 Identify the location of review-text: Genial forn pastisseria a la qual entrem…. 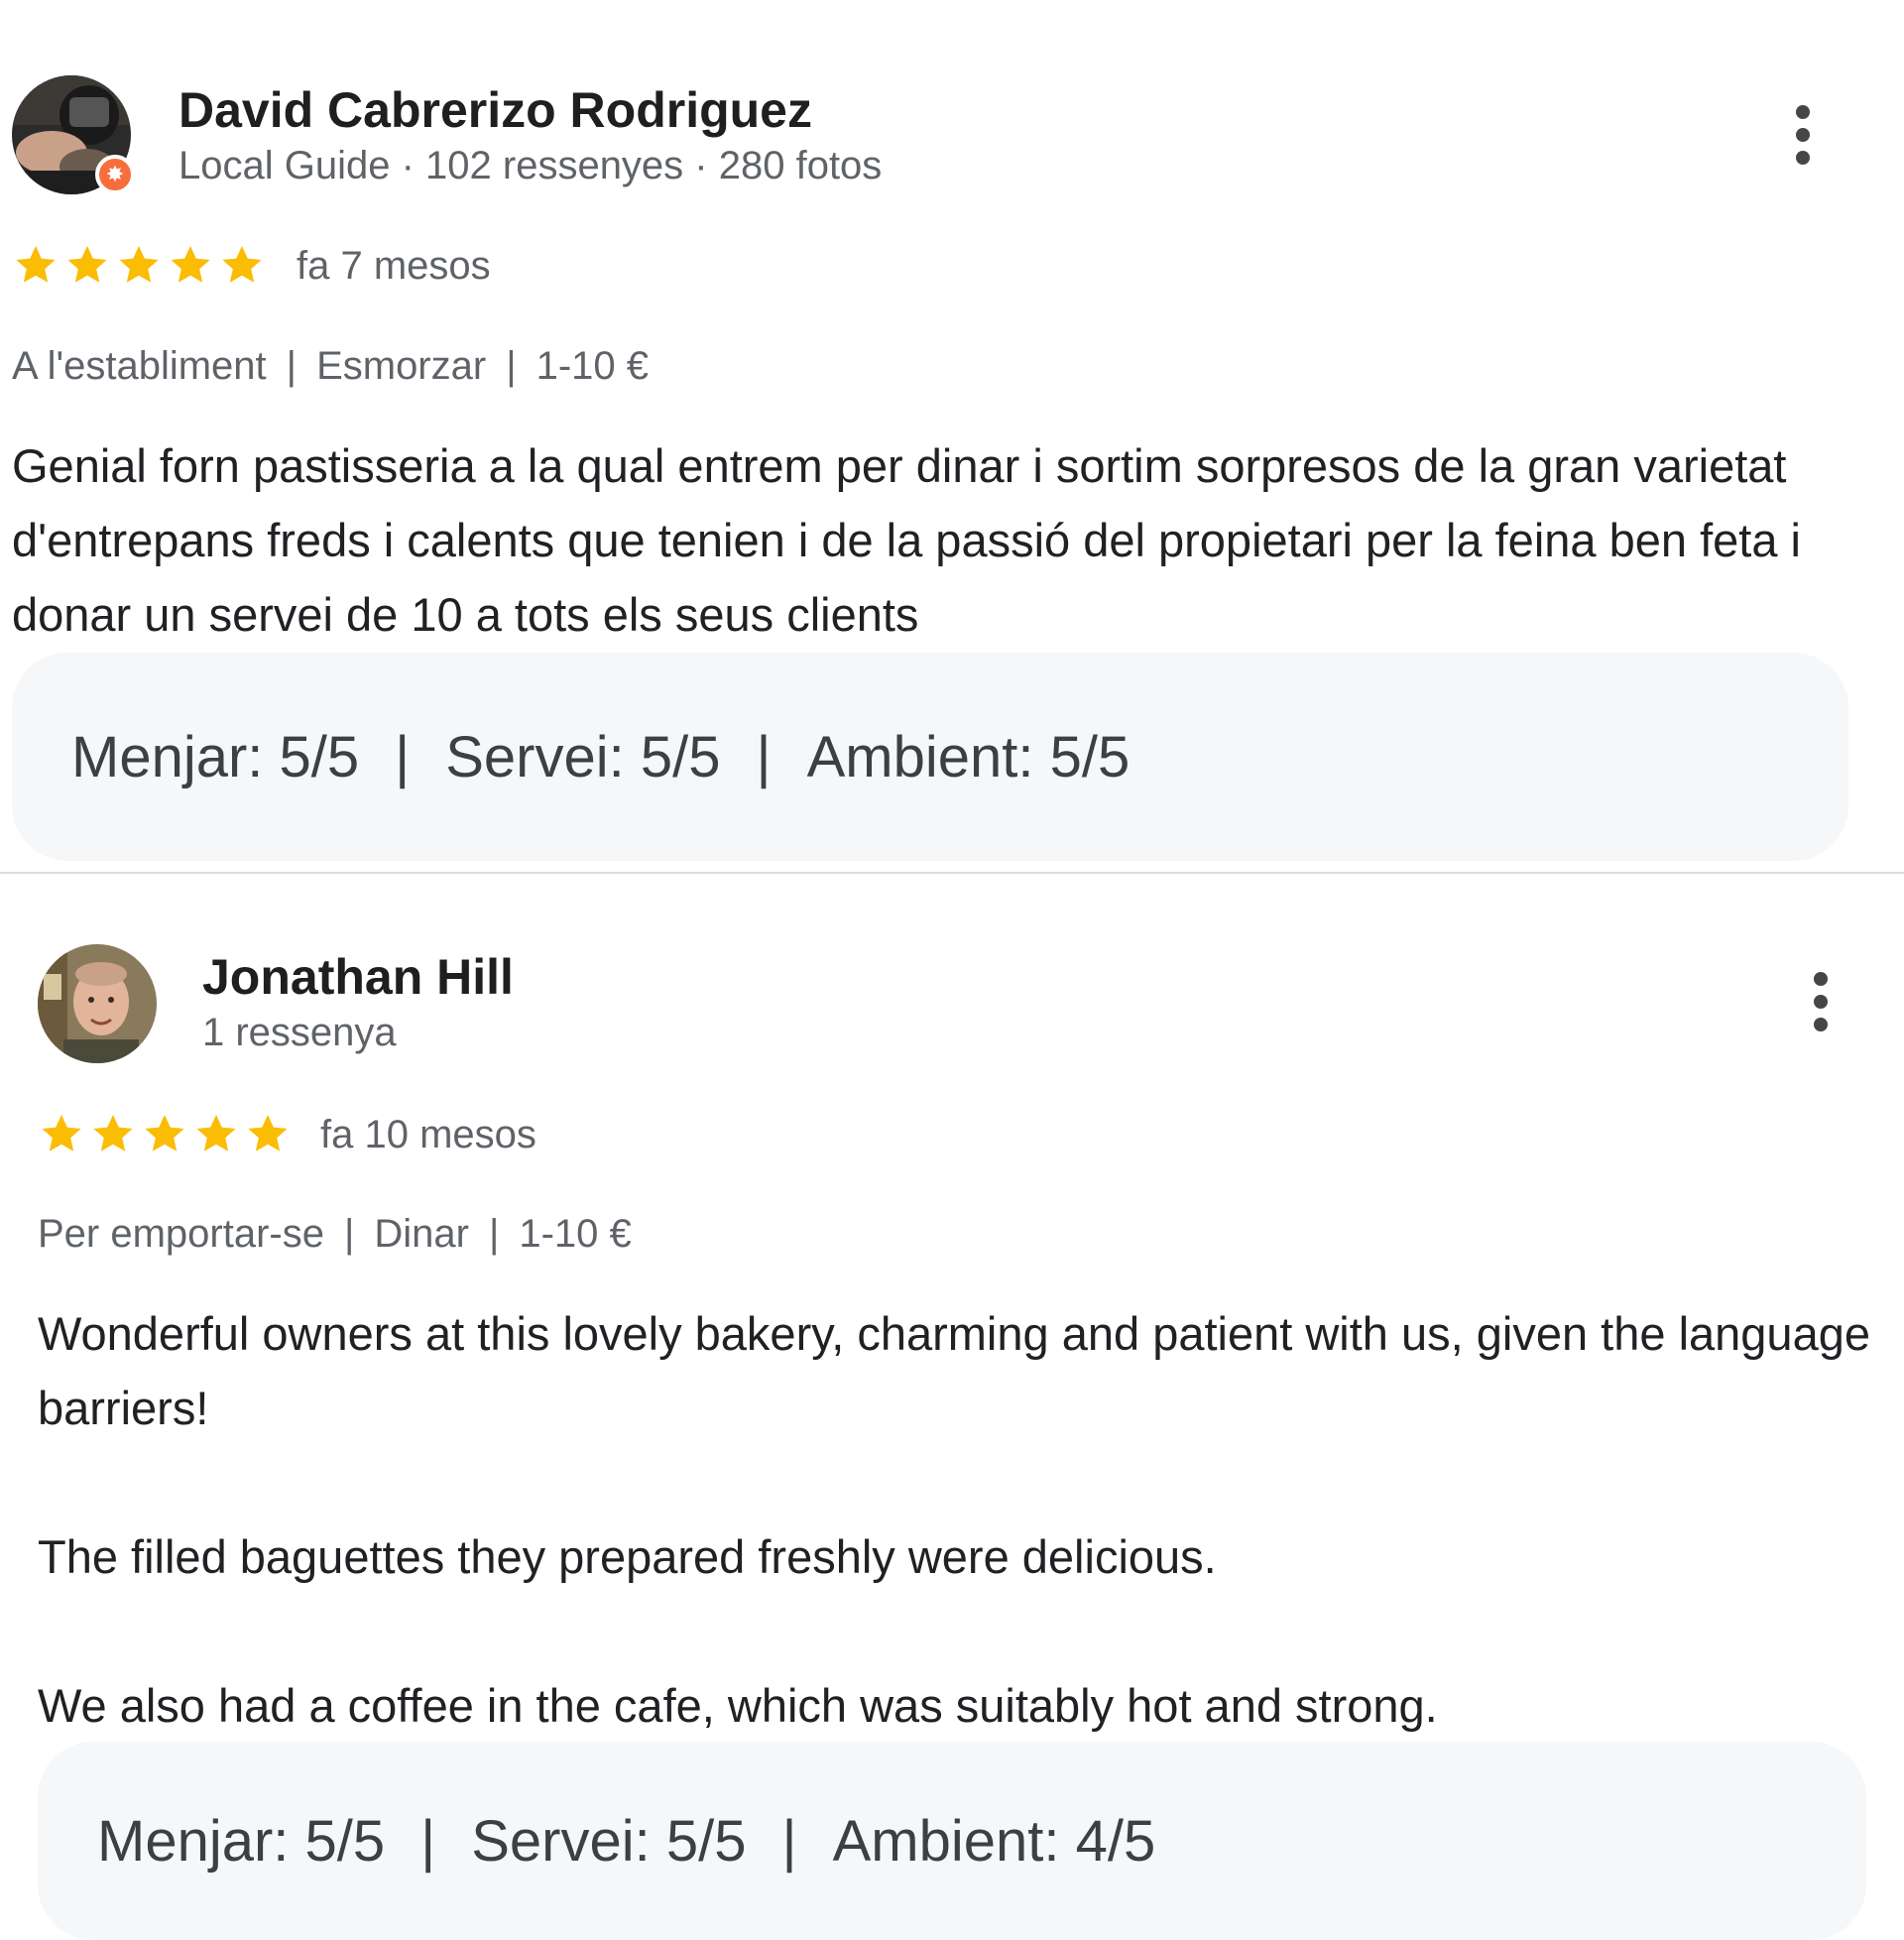
(924, 540).